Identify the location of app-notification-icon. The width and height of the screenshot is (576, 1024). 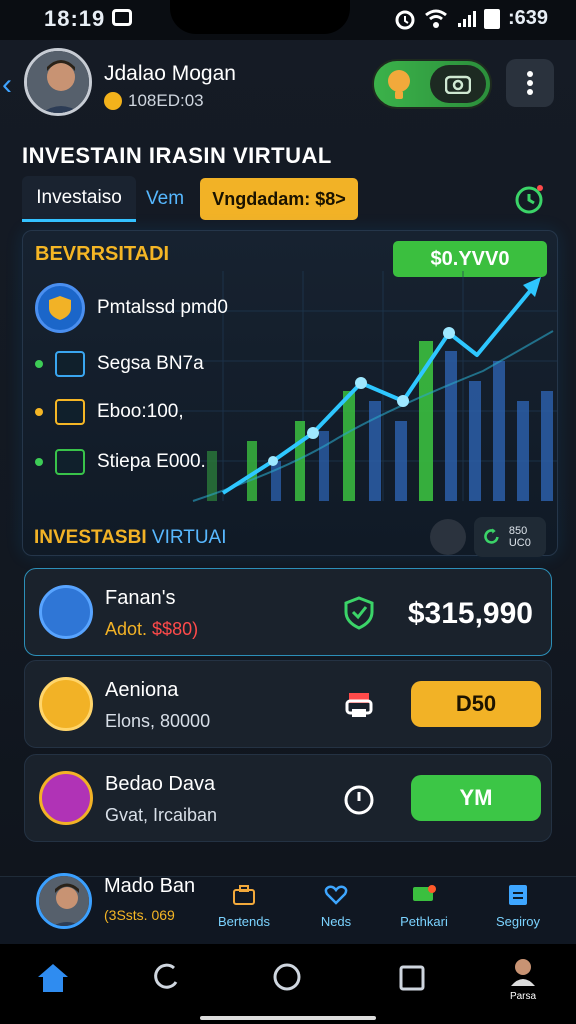
(122, 17).